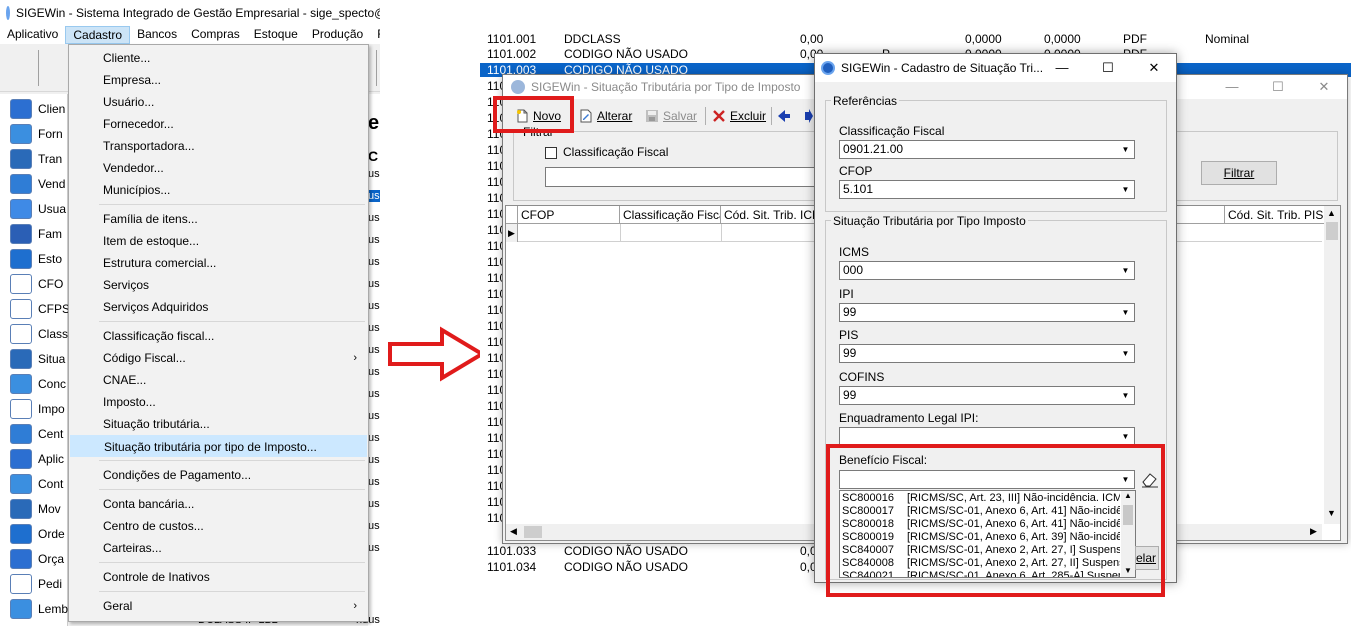 The image size is (1351, 626). What do you see at coordinates (40, 308) in the screenshot?
I see `sidebar-item: CFPS` at bounding box center [40, 308].